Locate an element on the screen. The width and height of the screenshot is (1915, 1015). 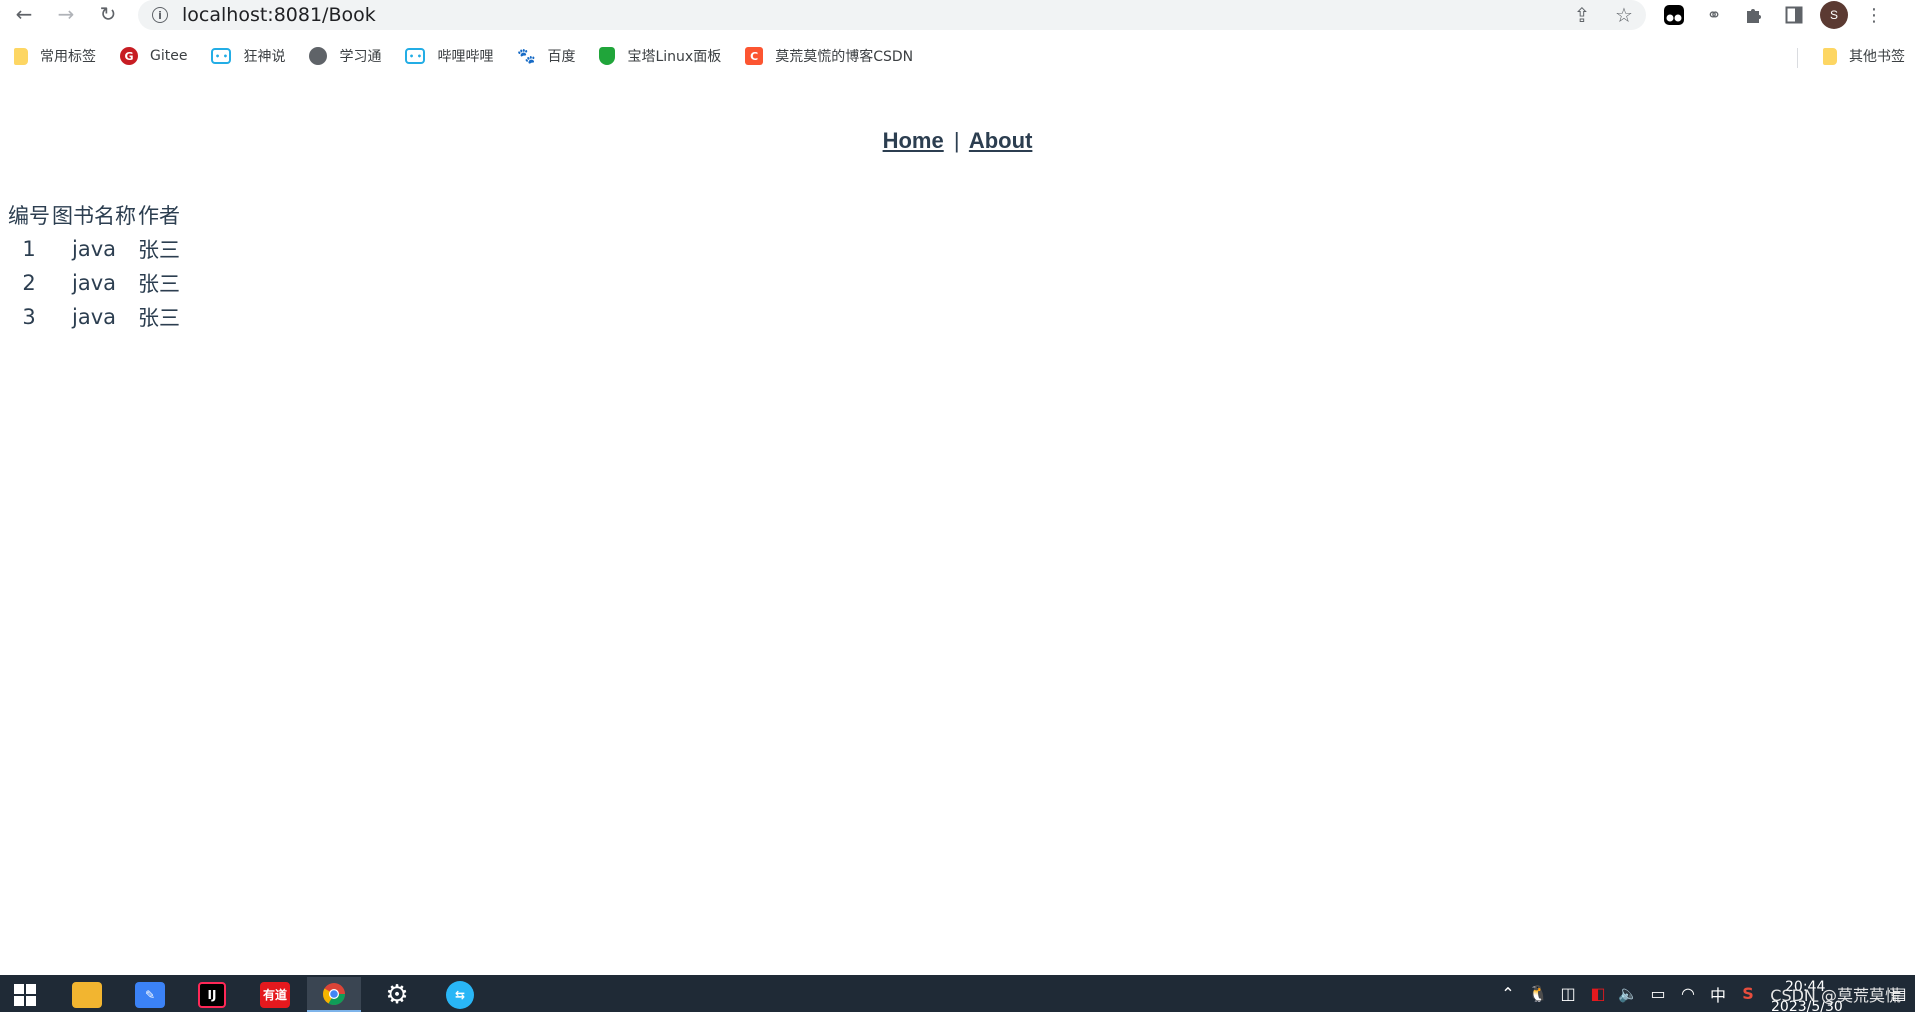
taskbar-settings: ⚙ is located at coordinates (397, 994).